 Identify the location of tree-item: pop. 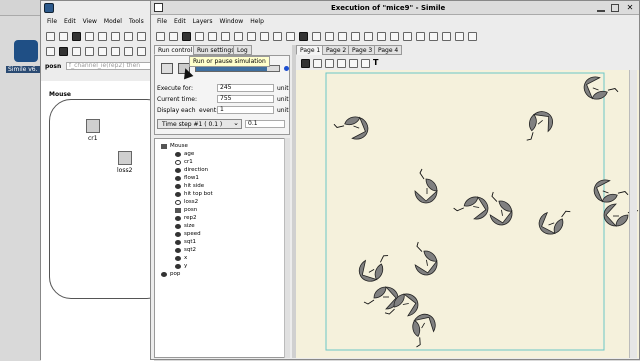
(170, 274).